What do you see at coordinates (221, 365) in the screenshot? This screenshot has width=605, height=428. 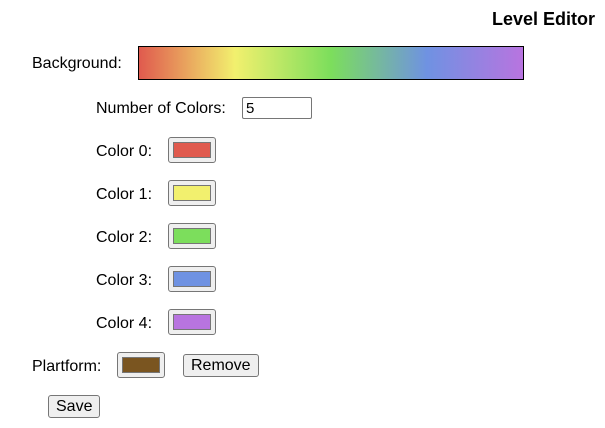 I see `remove-platform-button: Remove` at bounding box center [221, 365].